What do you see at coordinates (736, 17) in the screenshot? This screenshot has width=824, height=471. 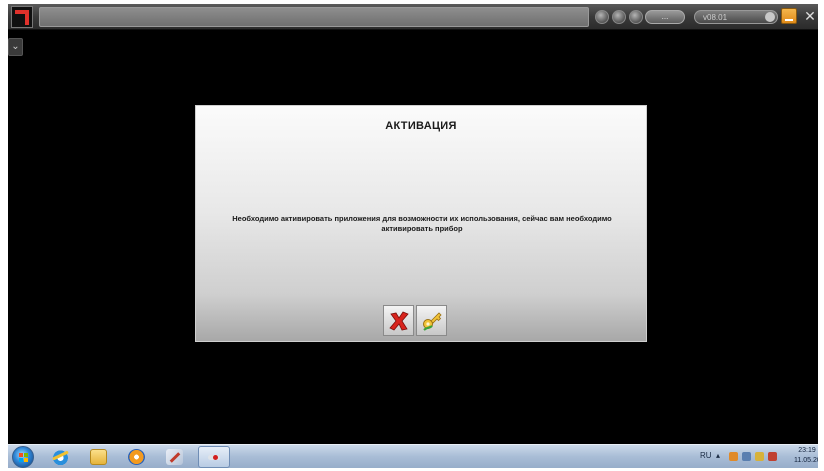 I see `version-field: v08.01` at bounding box center [736, 17].